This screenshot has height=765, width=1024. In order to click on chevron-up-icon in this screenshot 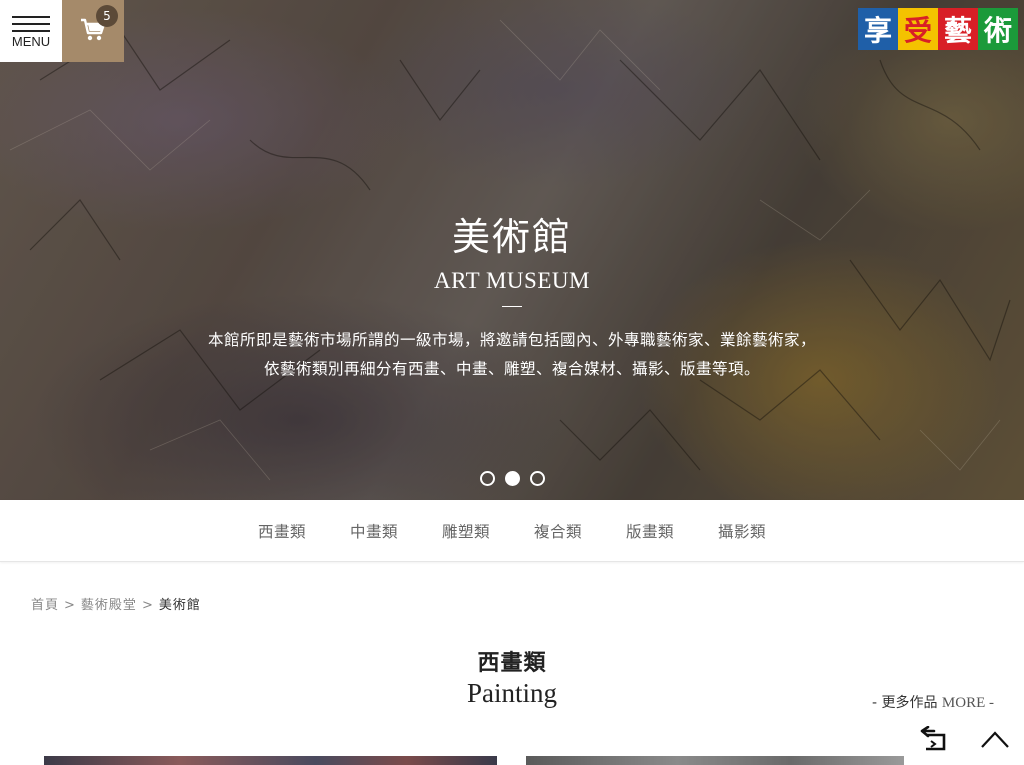, I will do `click(995, 739)`.